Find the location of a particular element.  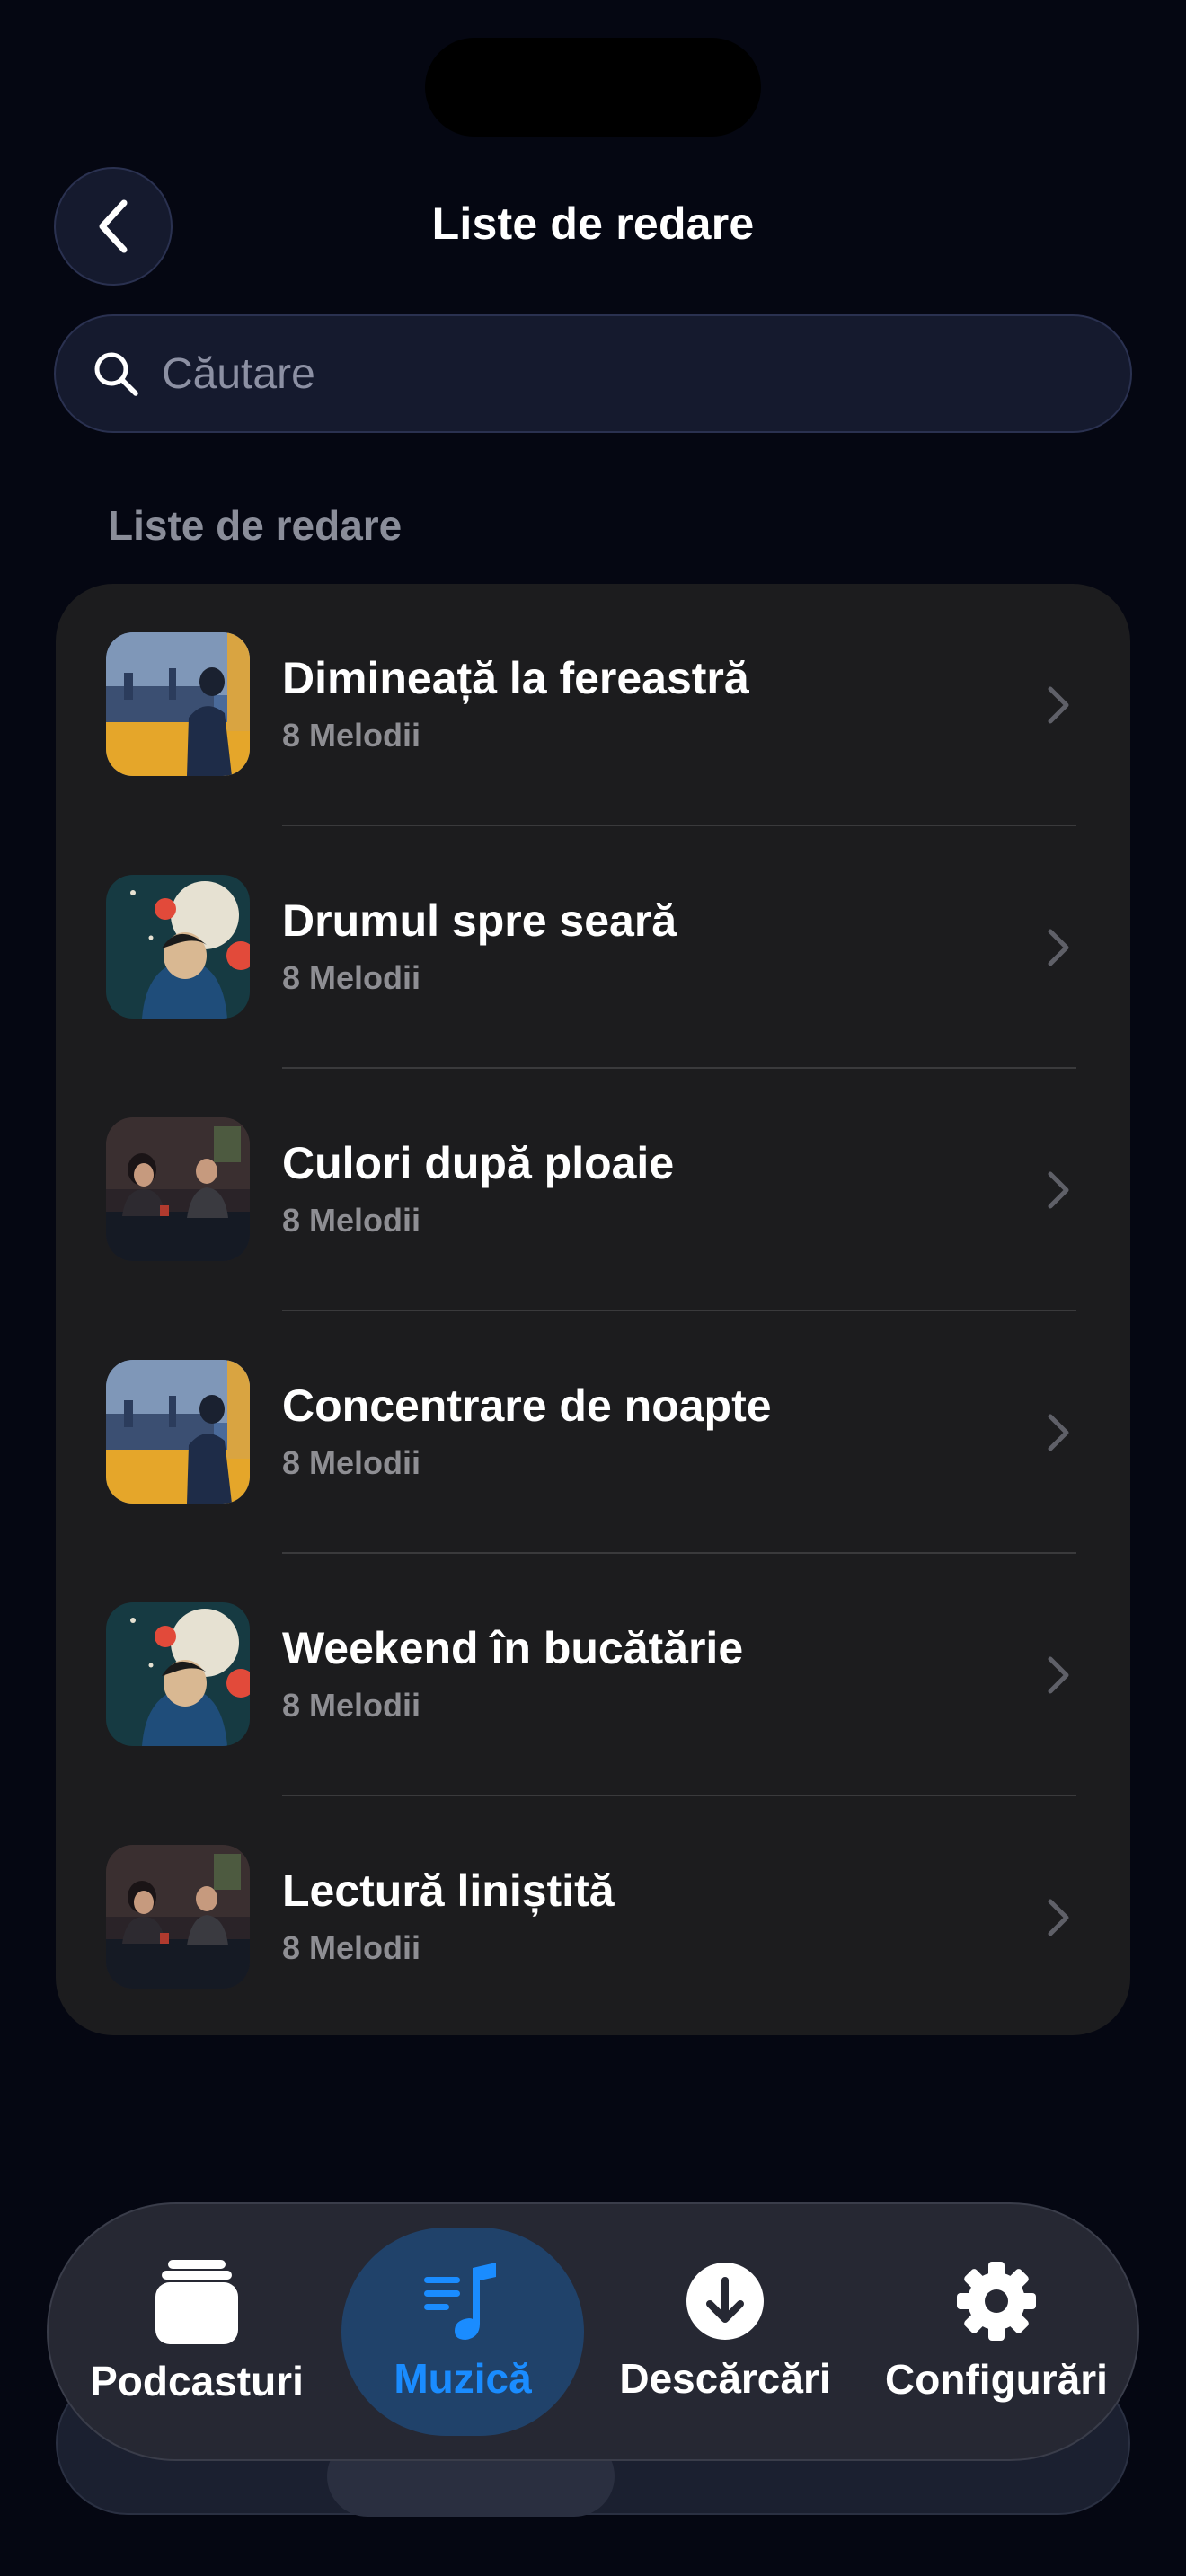

page-title: Liste de redare is located at coordinates (593, 223).